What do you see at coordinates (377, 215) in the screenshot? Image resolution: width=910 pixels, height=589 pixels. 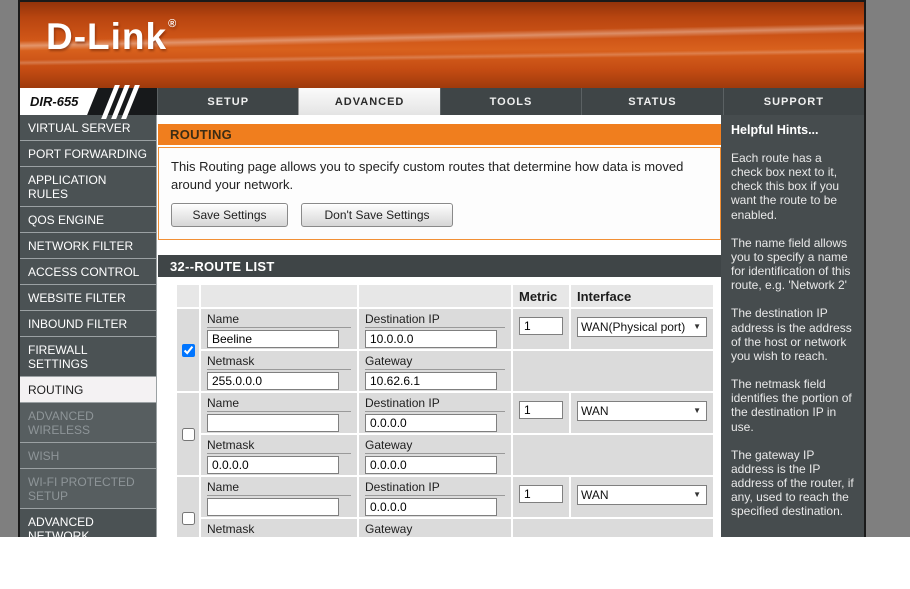 I see `dont-save-settings-button: Don't Save Settings` at bounding box center [377, 215].